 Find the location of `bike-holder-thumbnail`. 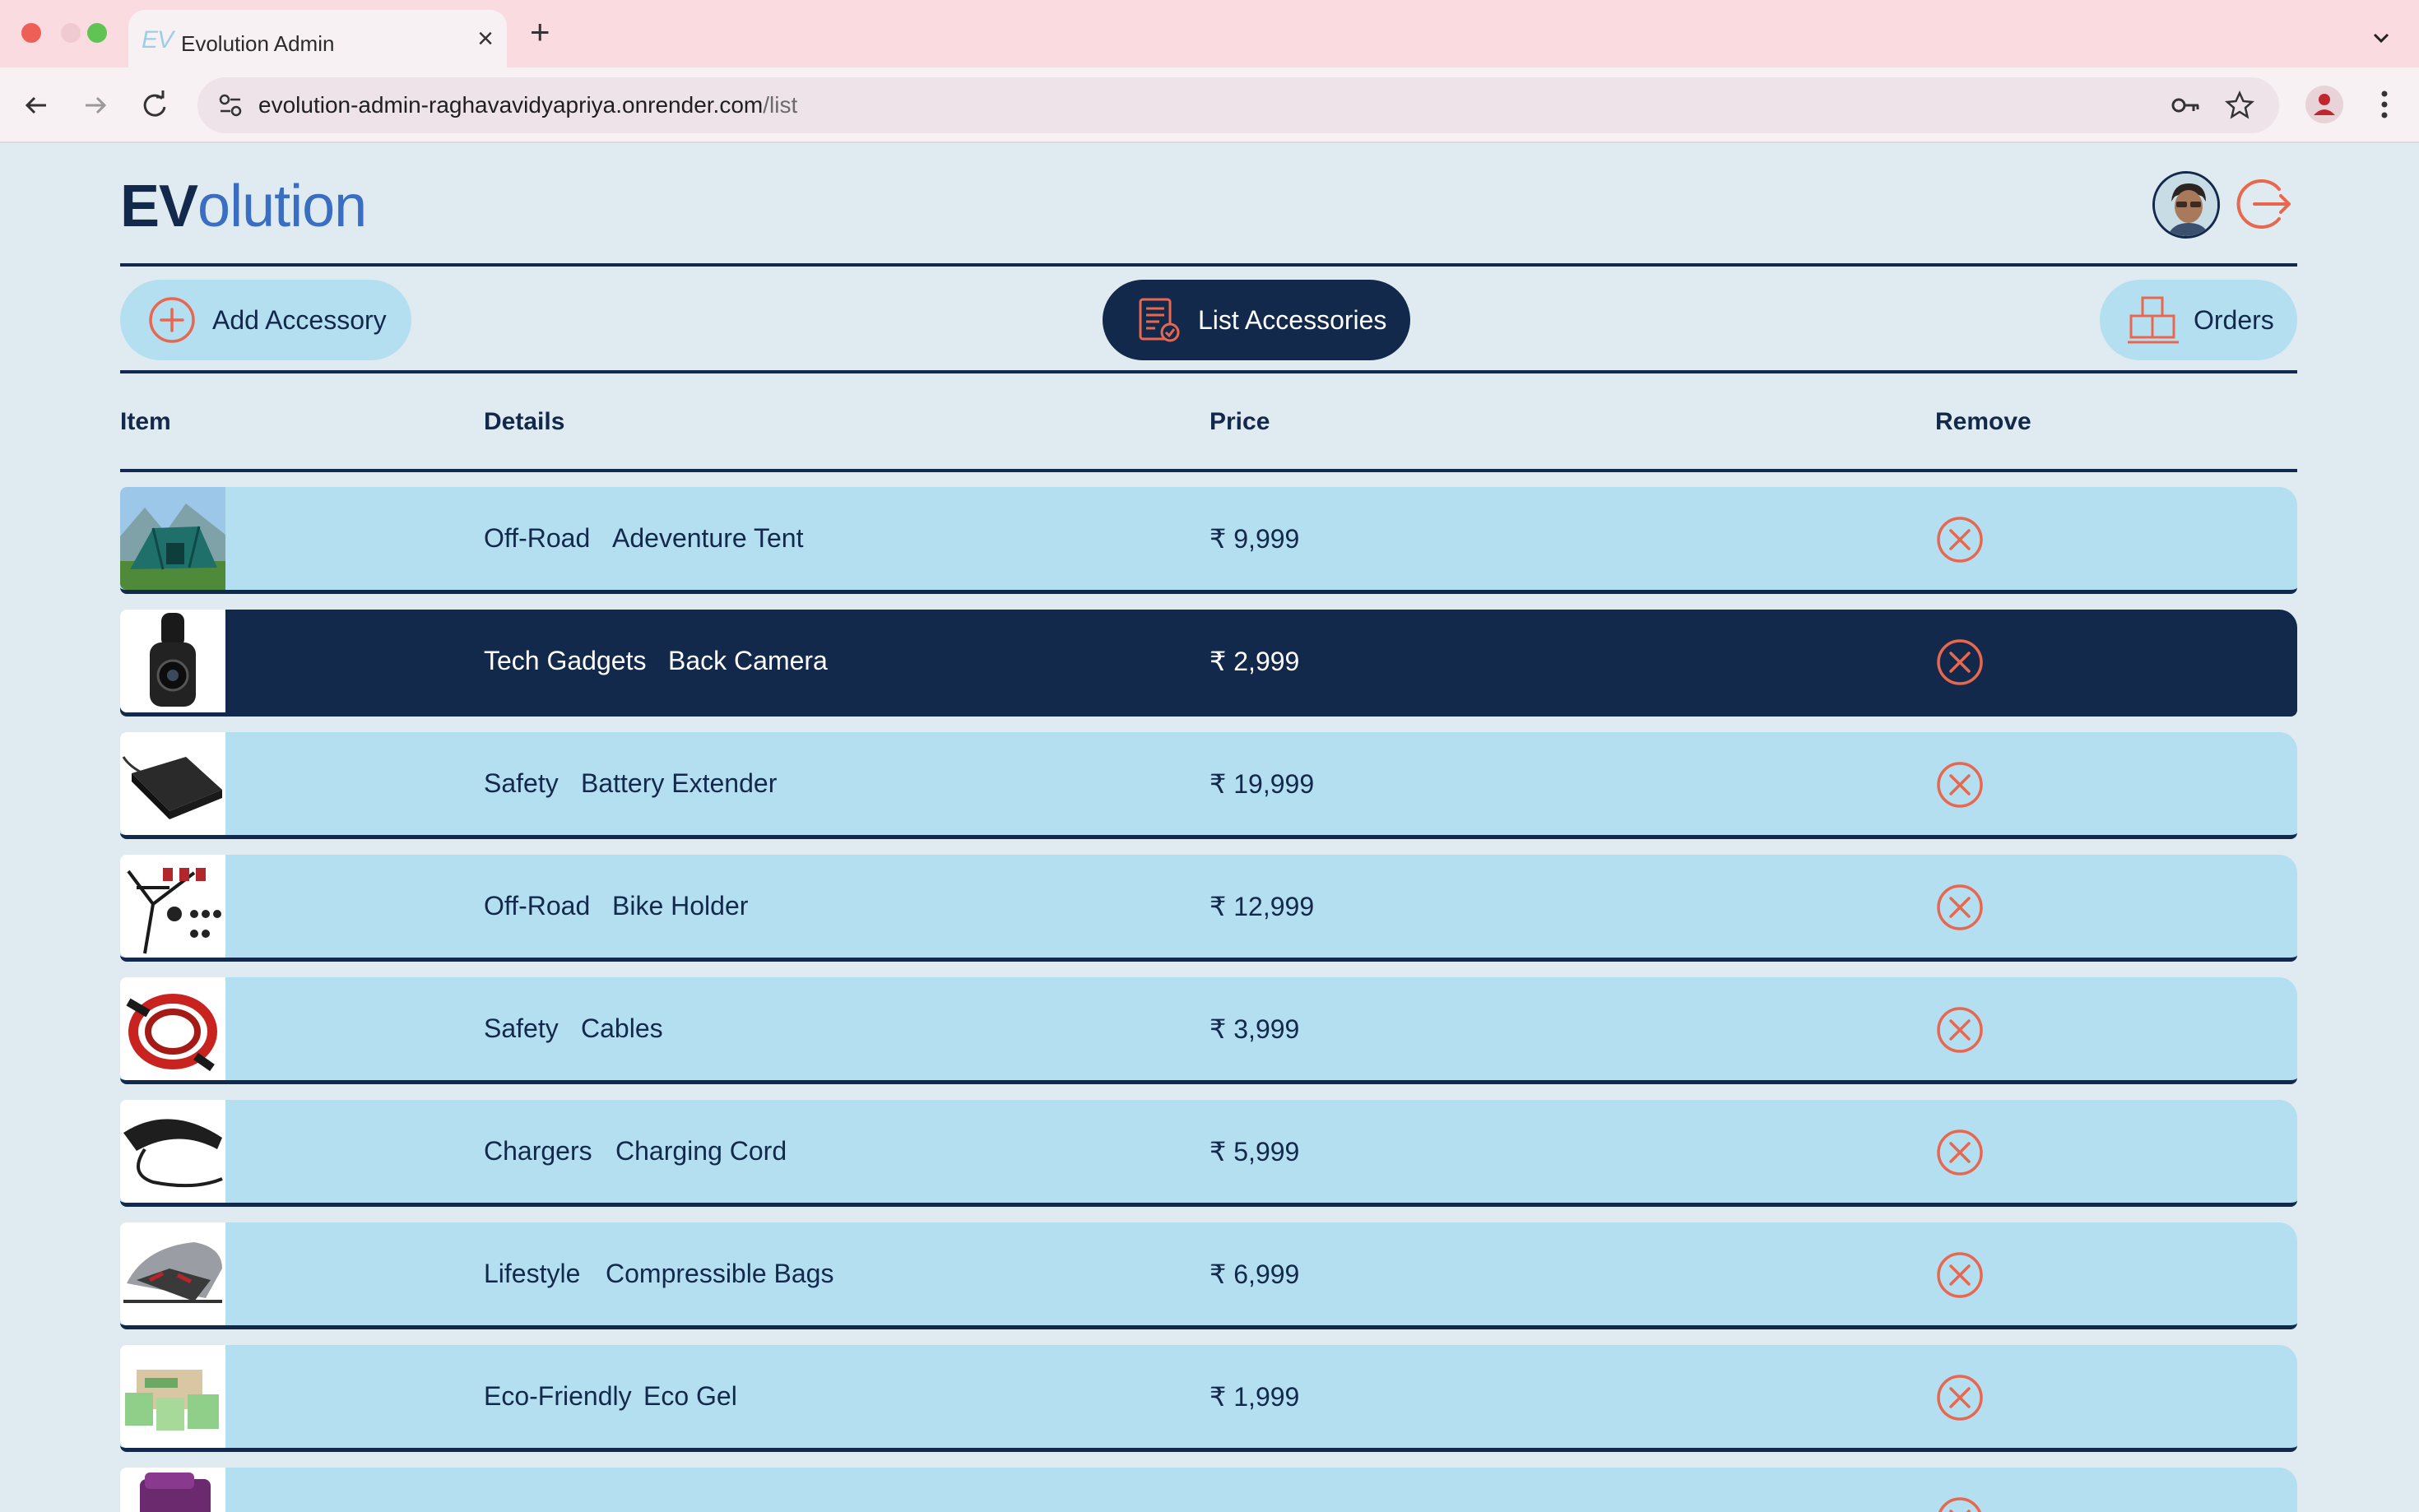

bike-holder-thumbnail is located at coordinates (172, 906).